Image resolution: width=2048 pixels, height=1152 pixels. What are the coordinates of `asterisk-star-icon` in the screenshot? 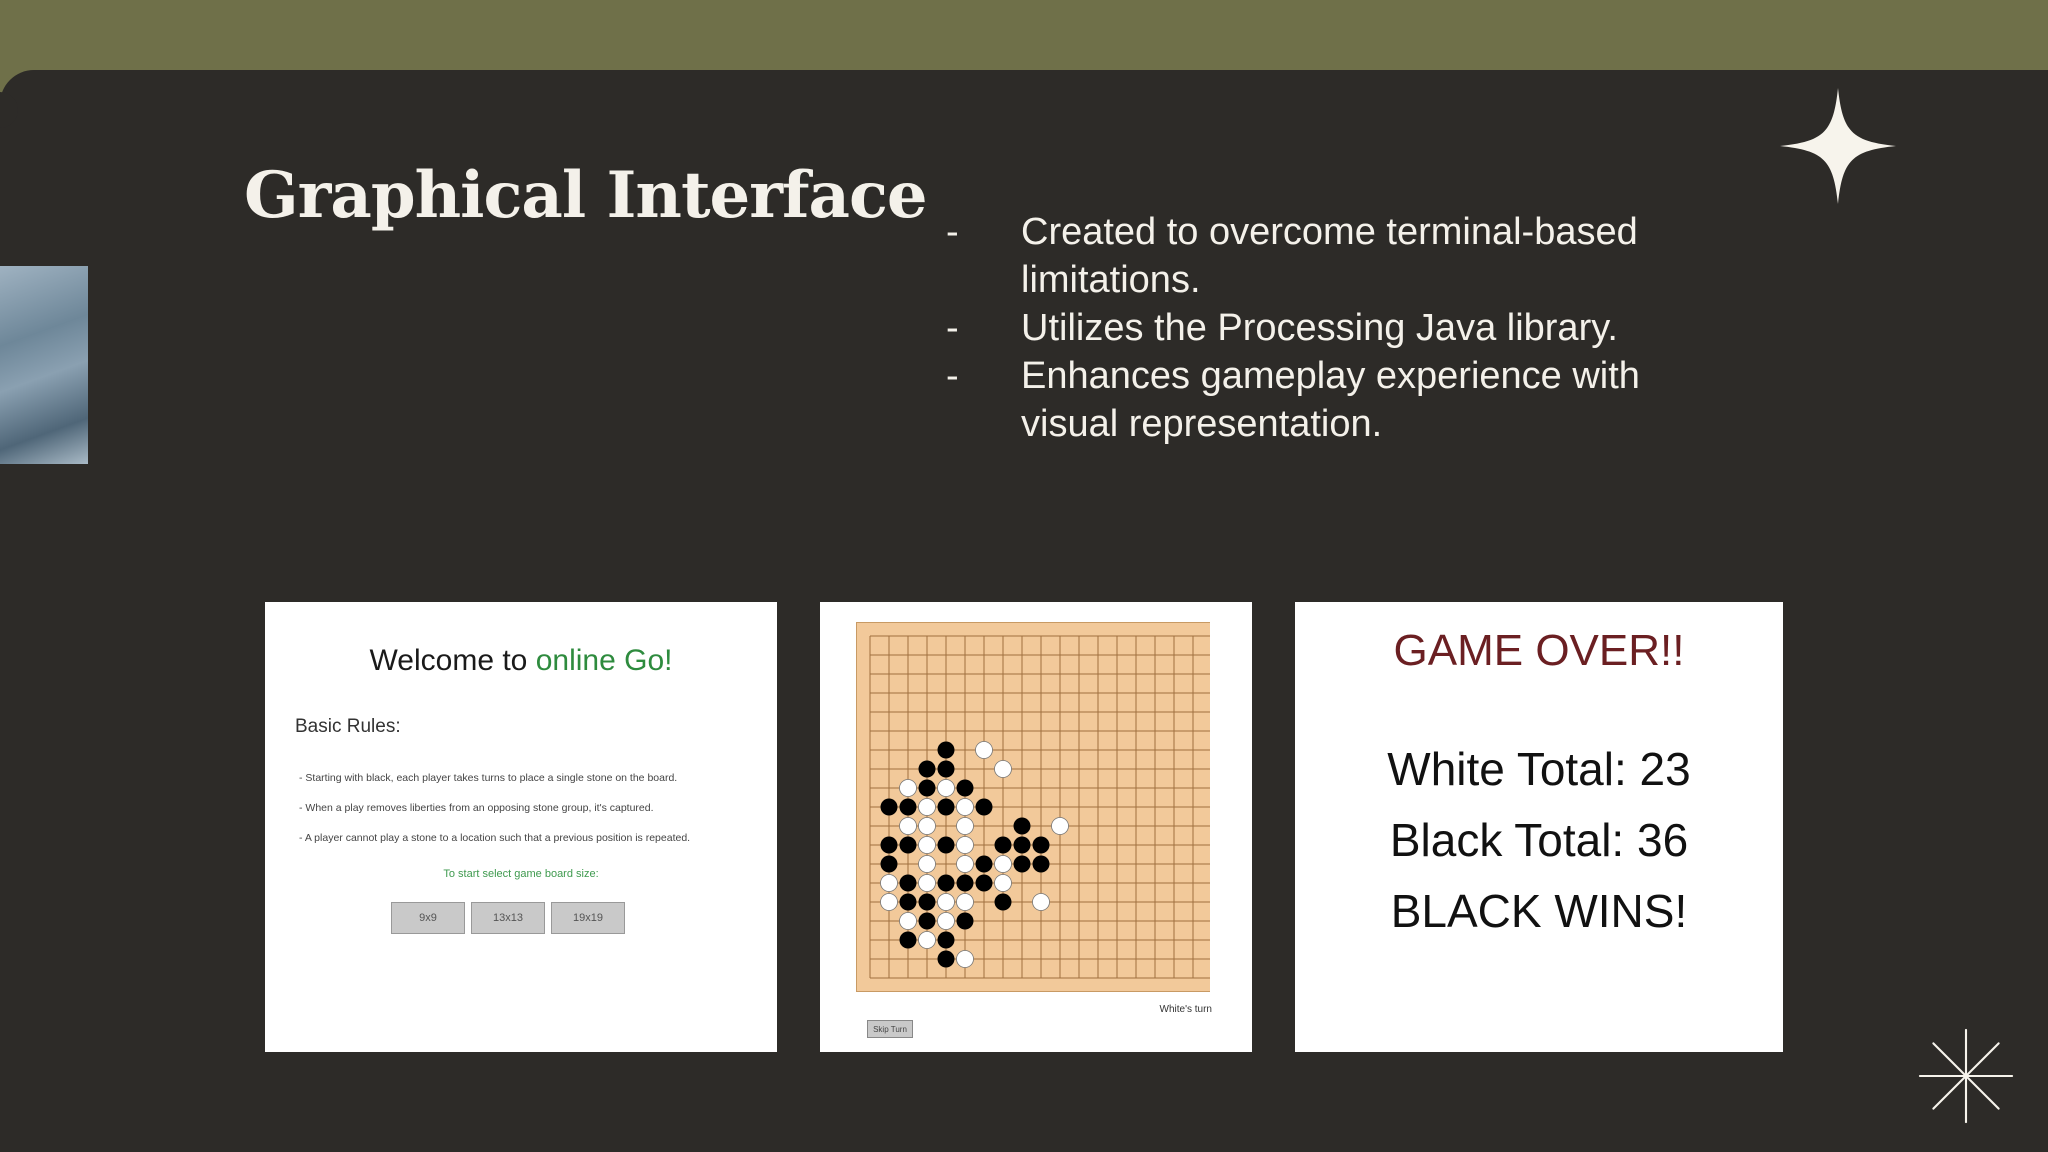 It's located at (1966, 1076).